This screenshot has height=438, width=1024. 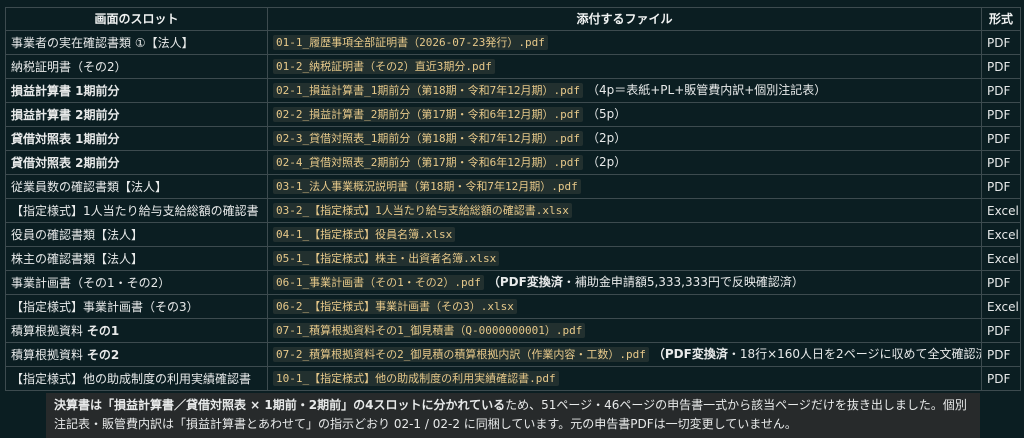 I want to click on slot-cell: 【指定様式】1人当たり給与支給総額の確認書, so click(x=136, y=210).